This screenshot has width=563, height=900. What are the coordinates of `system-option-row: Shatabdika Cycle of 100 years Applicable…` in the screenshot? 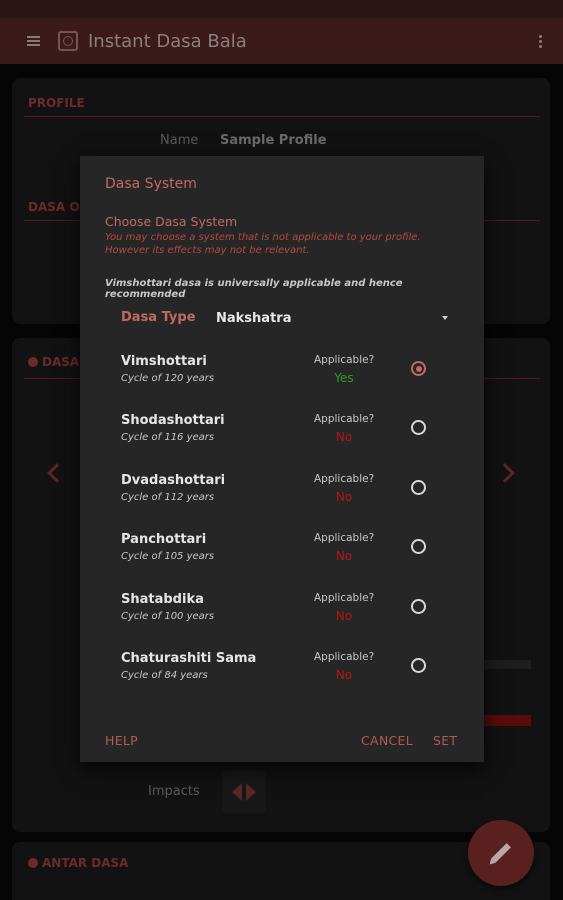 It's located at (282, 617).